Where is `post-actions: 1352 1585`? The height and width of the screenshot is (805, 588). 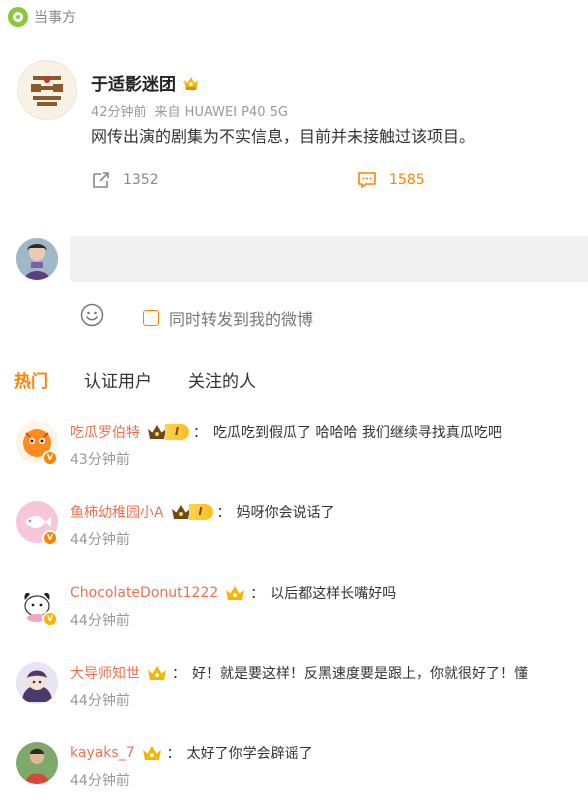
post-actions: 1352 1585 is located at coordinates (294, 182).